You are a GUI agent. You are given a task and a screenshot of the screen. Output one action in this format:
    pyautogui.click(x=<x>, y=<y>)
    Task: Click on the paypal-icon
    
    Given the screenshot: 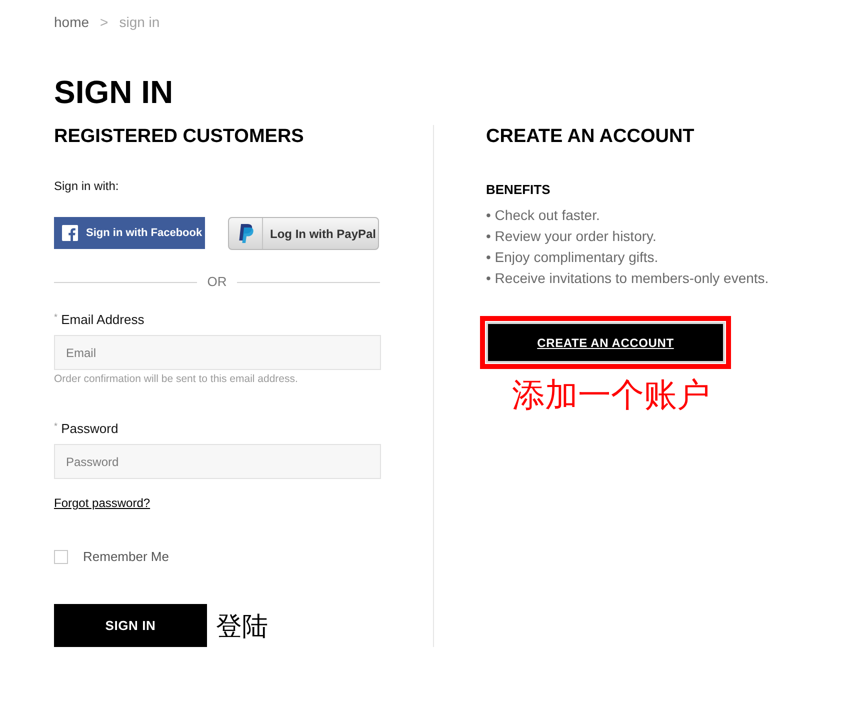 What is the action you would take?
    pyautogui.click(x=245, y=233)
    